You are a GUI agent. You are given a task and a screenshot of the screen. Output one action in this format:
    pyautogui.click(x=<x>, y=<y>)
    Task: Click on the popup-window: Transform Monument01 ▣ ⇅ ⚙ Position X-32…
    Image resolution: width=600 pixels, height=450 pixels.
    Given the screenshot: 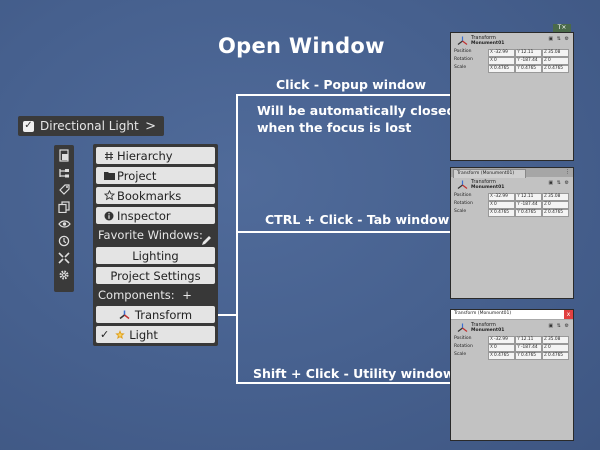 What is the action you would take?
    pyautogui.click(x=512, y=96)
    